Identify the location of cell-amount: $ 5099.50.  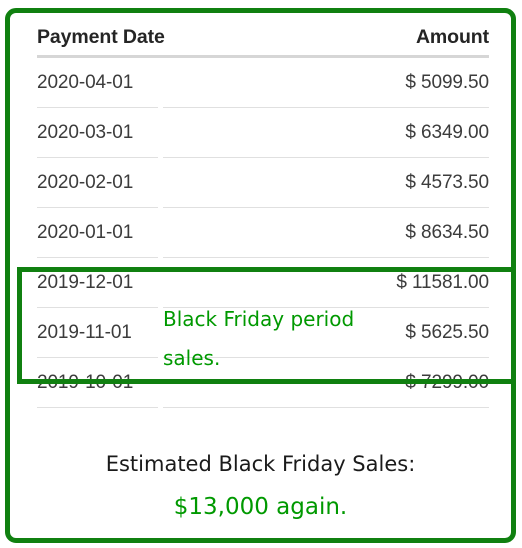
(447, 82).